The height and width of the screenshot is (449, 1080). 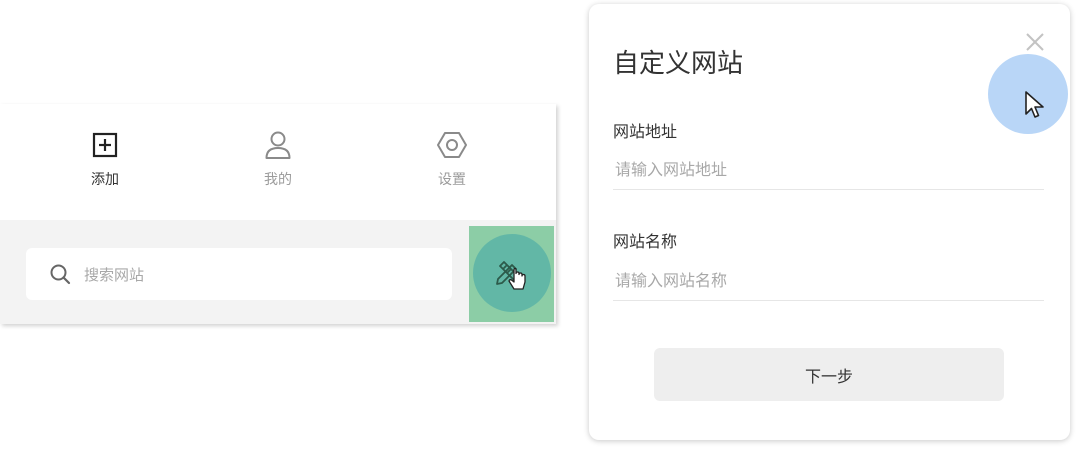 What do you see at coordinates (105, 165) in the screenshot?
I see `add-button: 添加` at bounding box center [105, 165].